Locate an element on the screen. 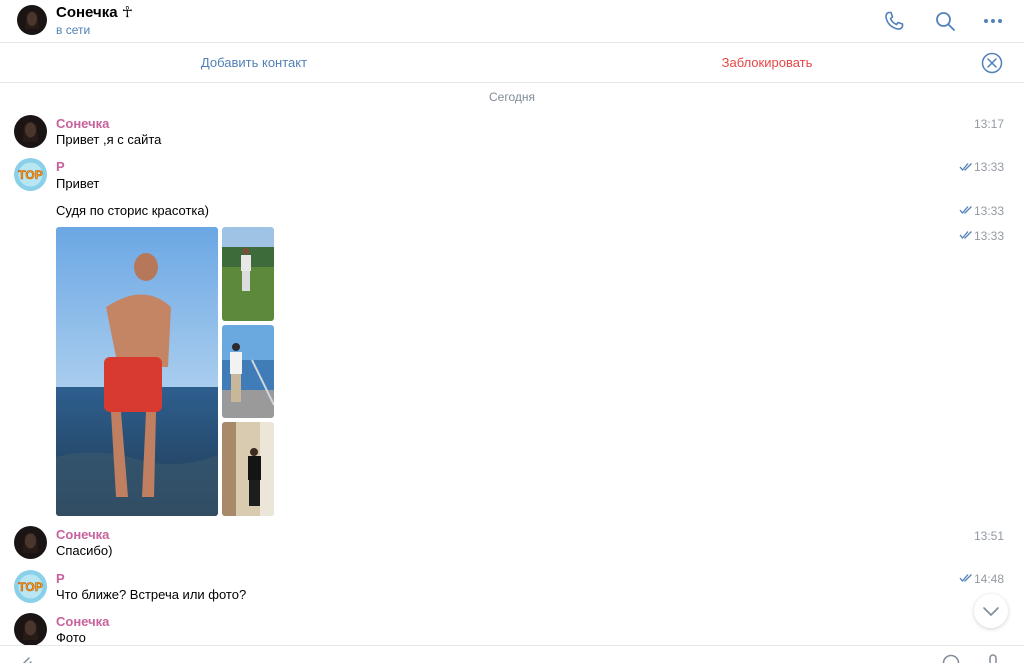 This screenshot has height=663, width=1024. more-icon is located at coordinates (993, 21).